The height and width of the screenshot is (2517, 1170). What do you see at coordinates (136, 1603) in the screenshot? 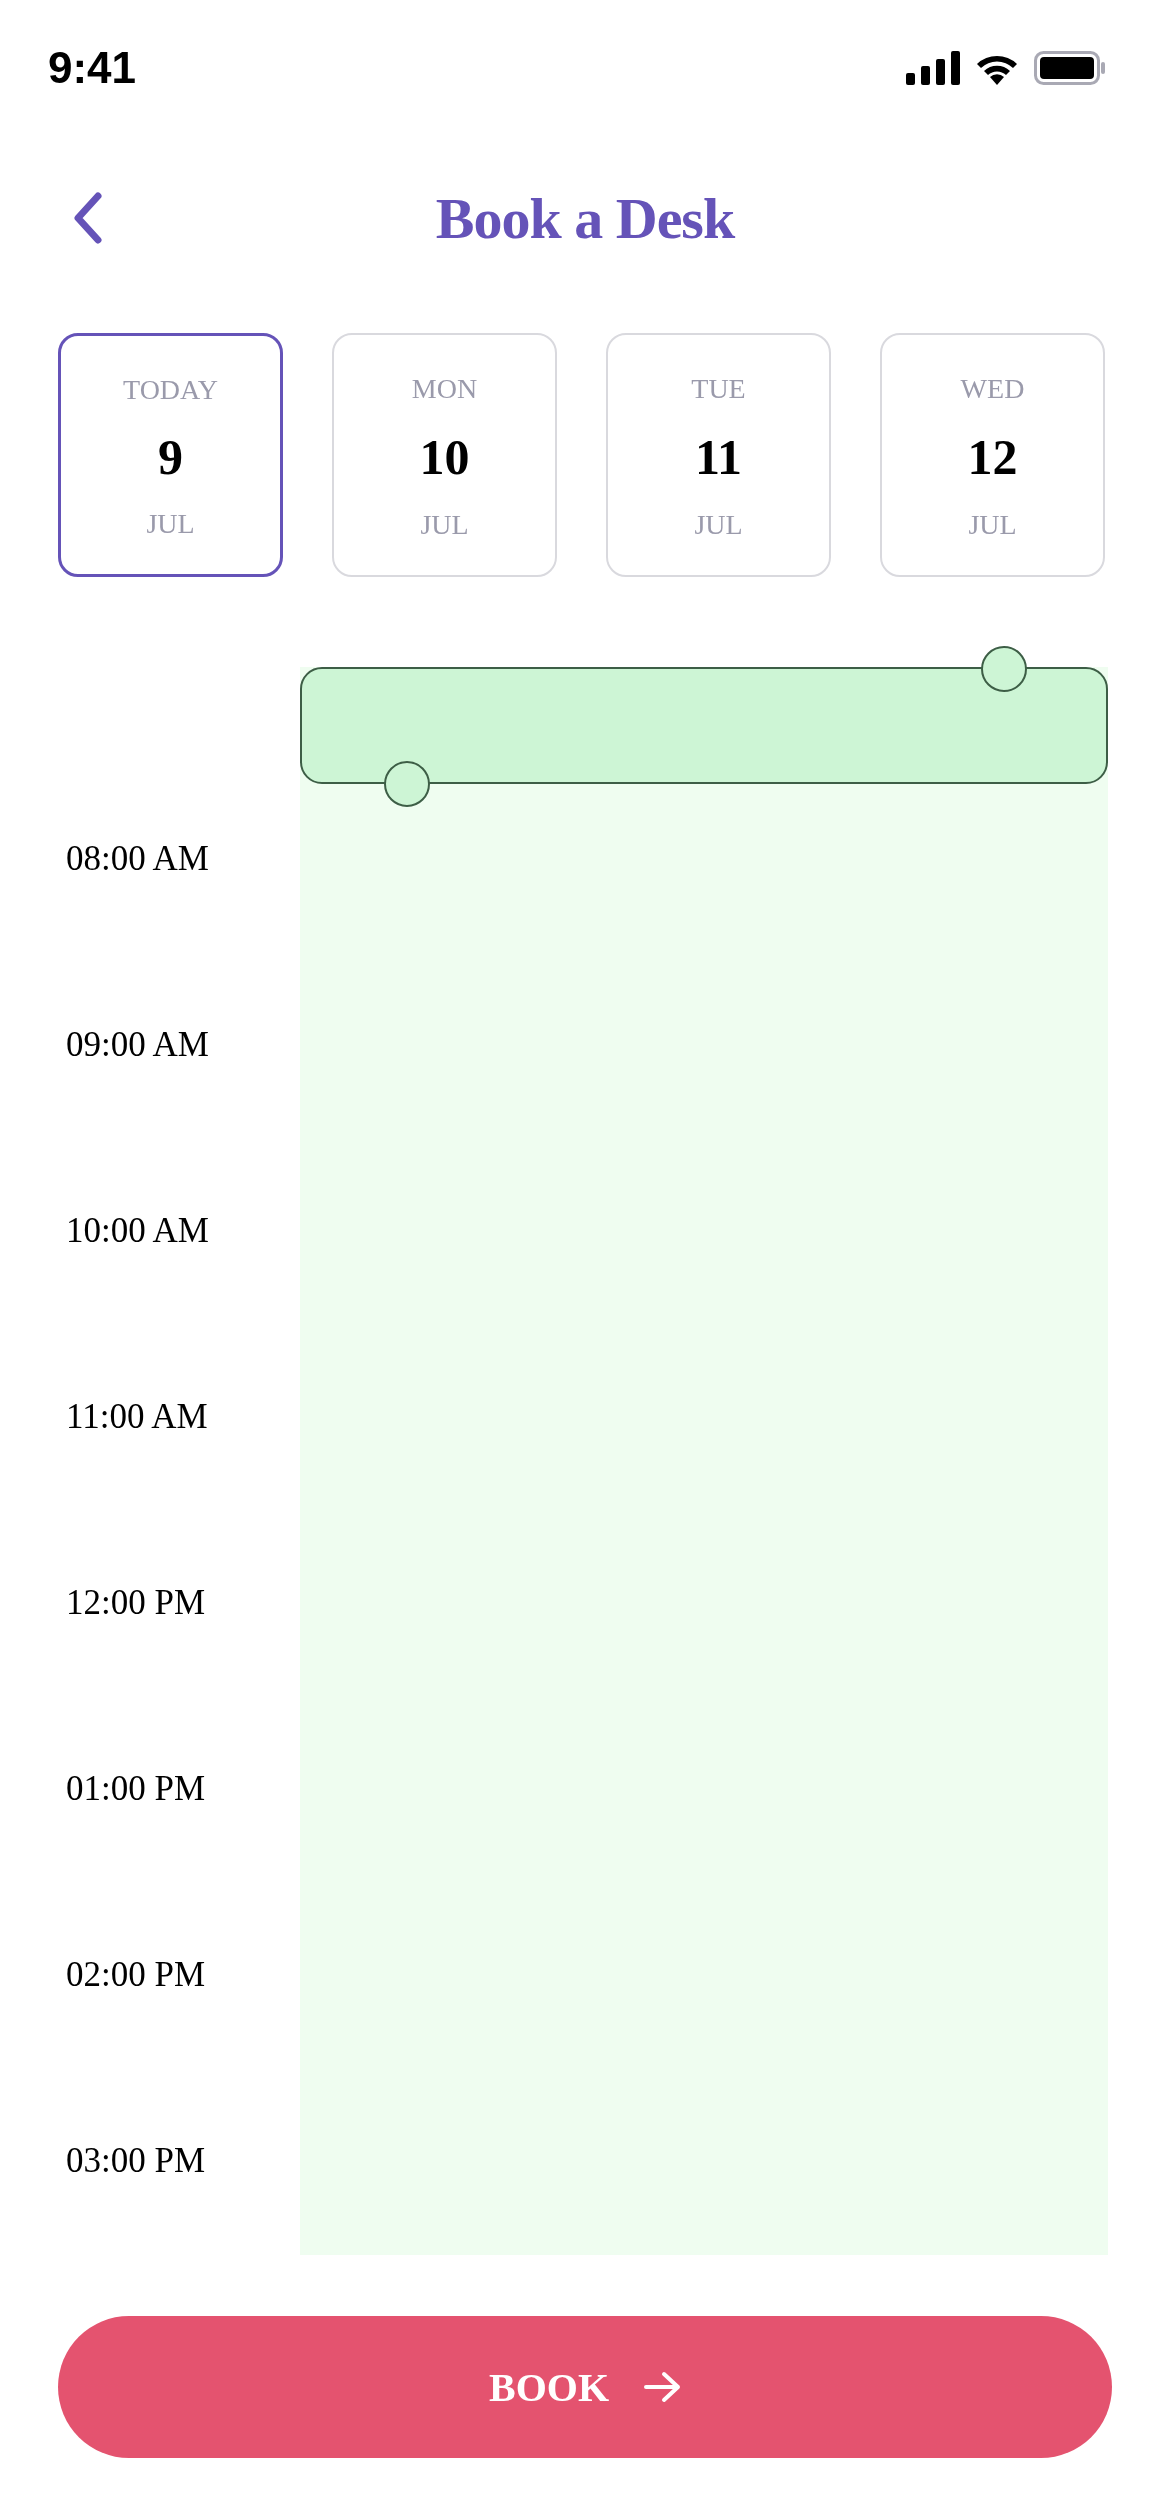
I see `hour-label: 12:00 PM` at bounding box center [136, 1603].